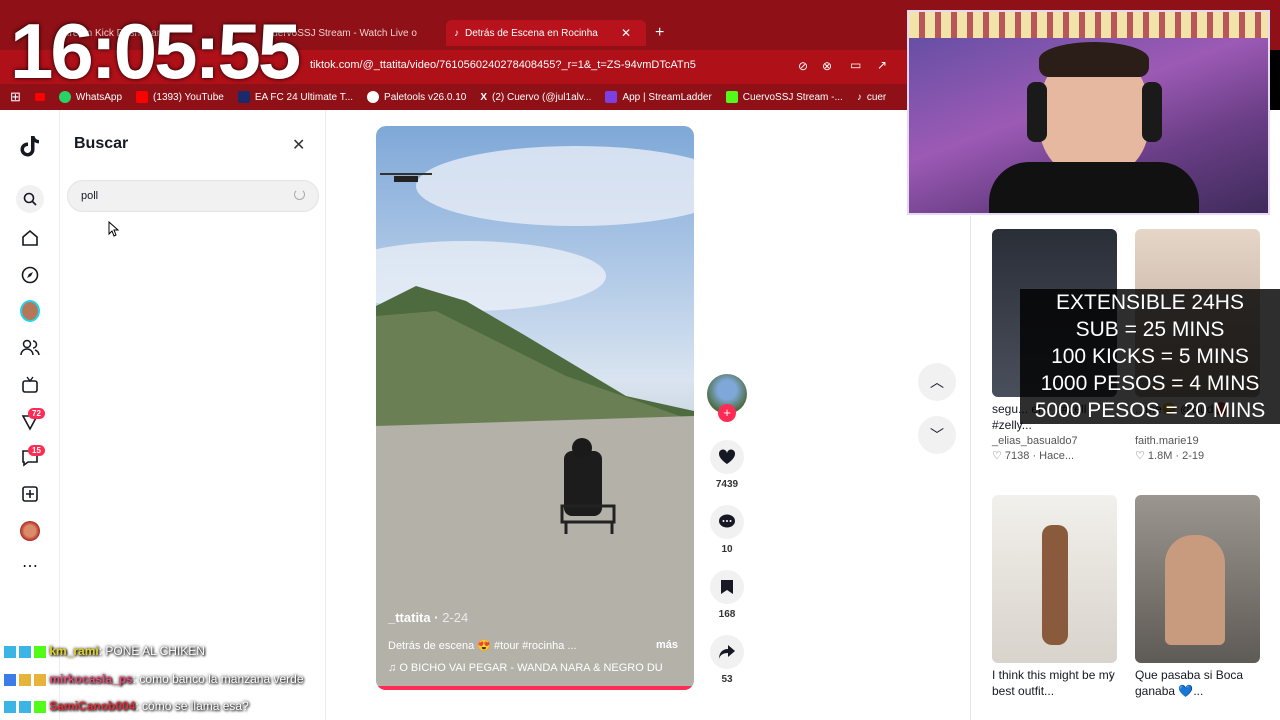  I want to click on save-button: 168, so click(727, 595).